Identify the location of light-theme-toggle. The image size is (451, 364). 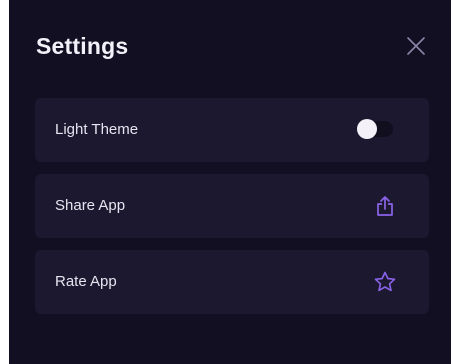
(375, 129).